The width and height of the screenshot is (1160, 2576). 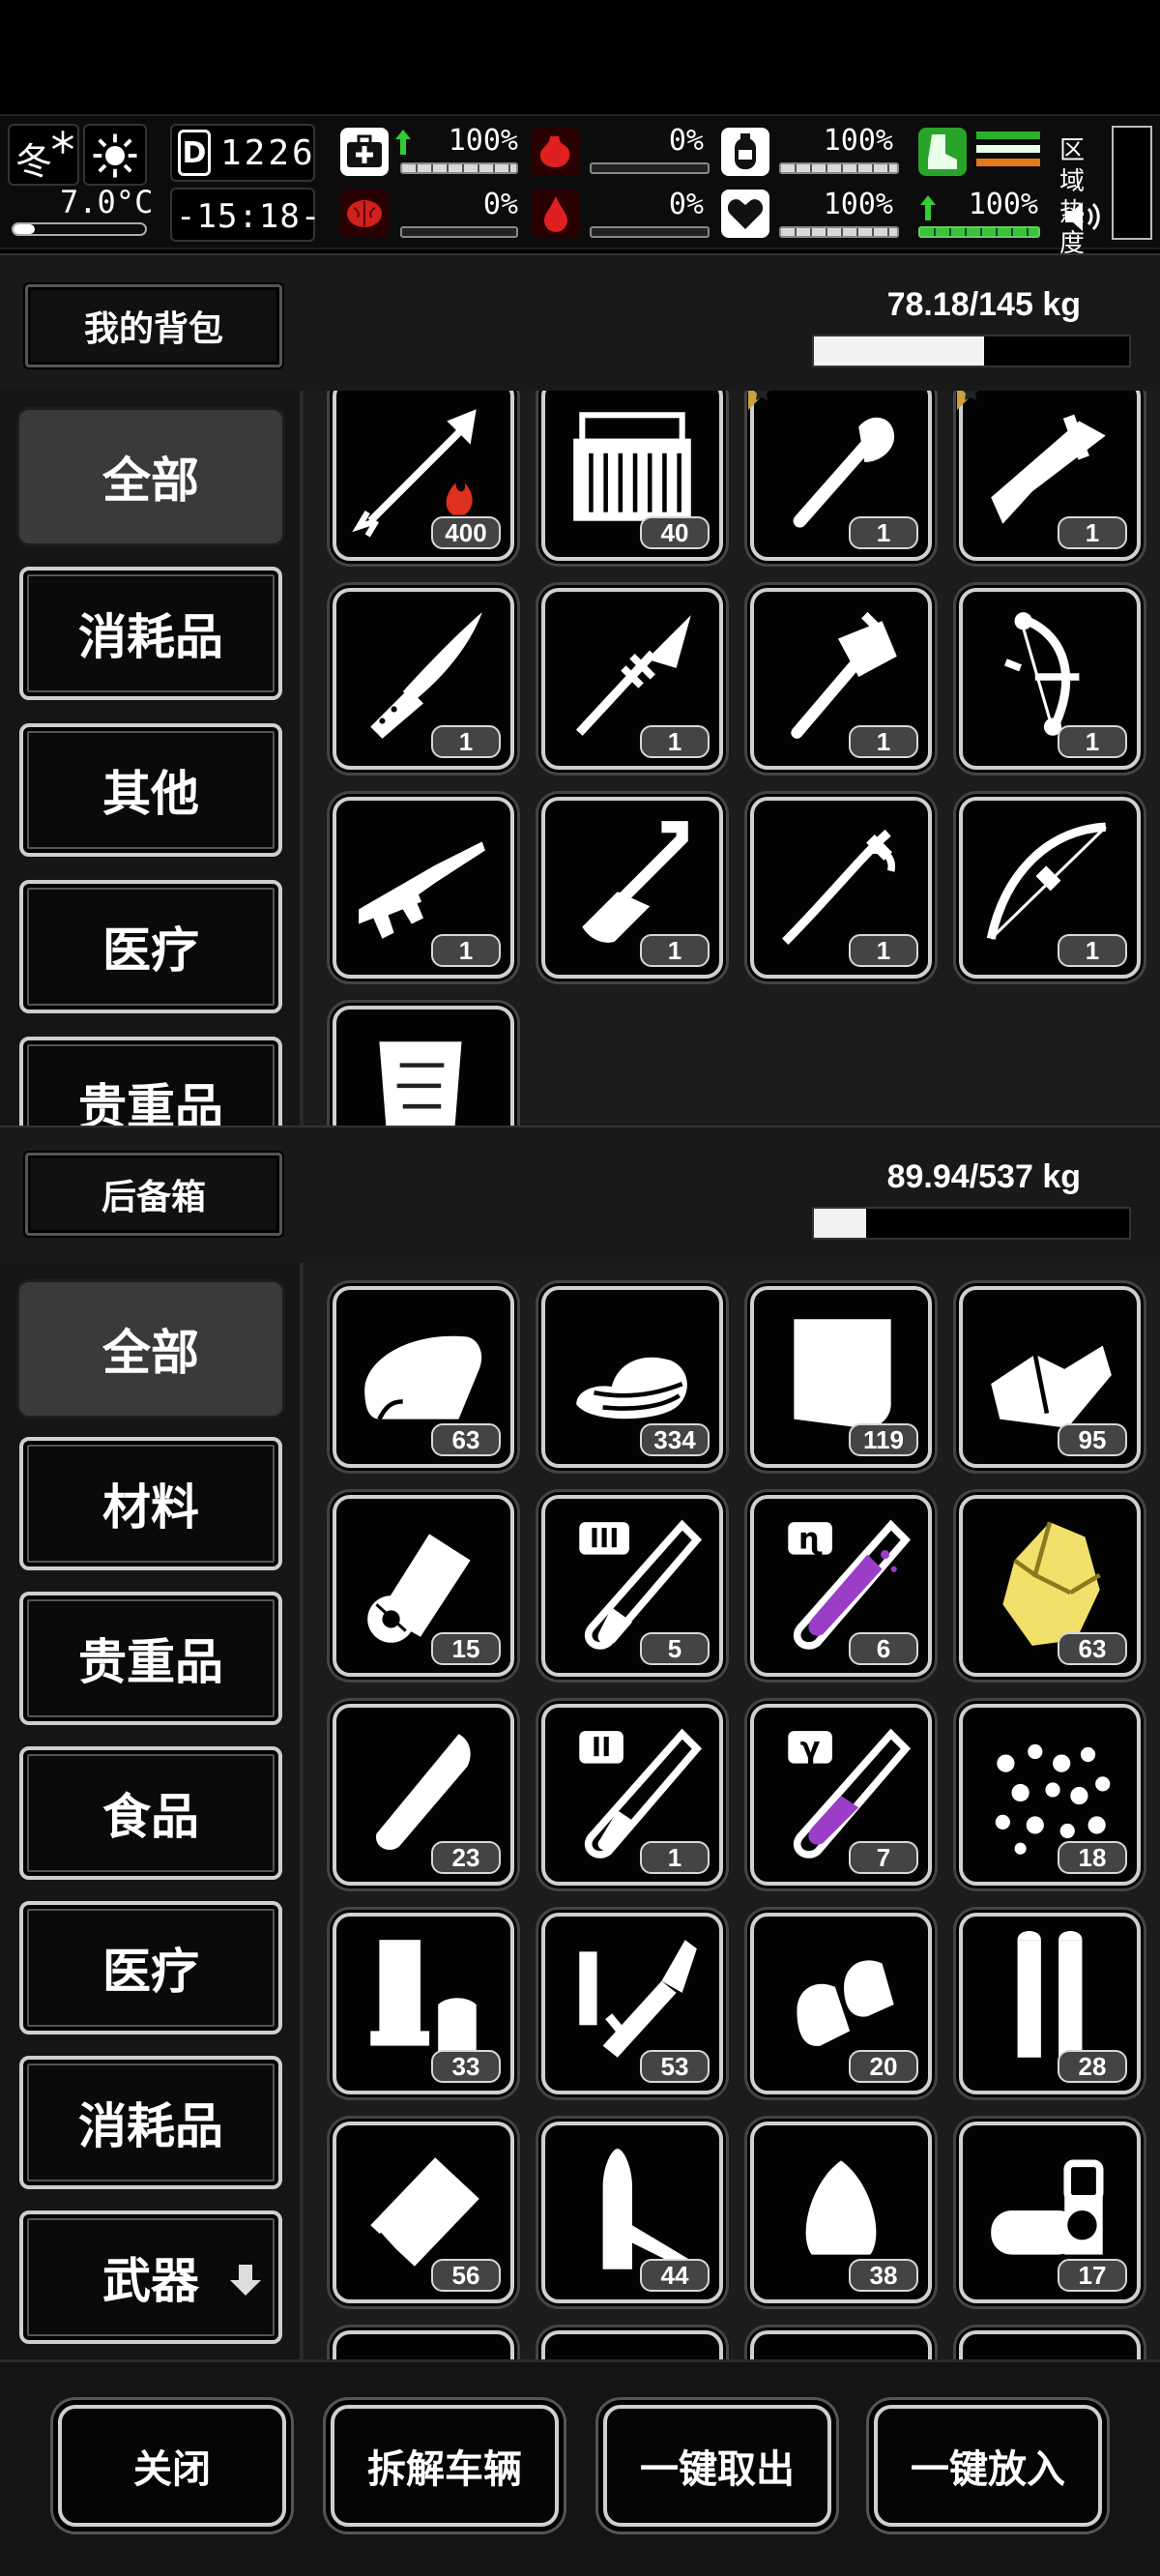 I want to click on backpack-title: 我的背包, so click(x=153, y=325).